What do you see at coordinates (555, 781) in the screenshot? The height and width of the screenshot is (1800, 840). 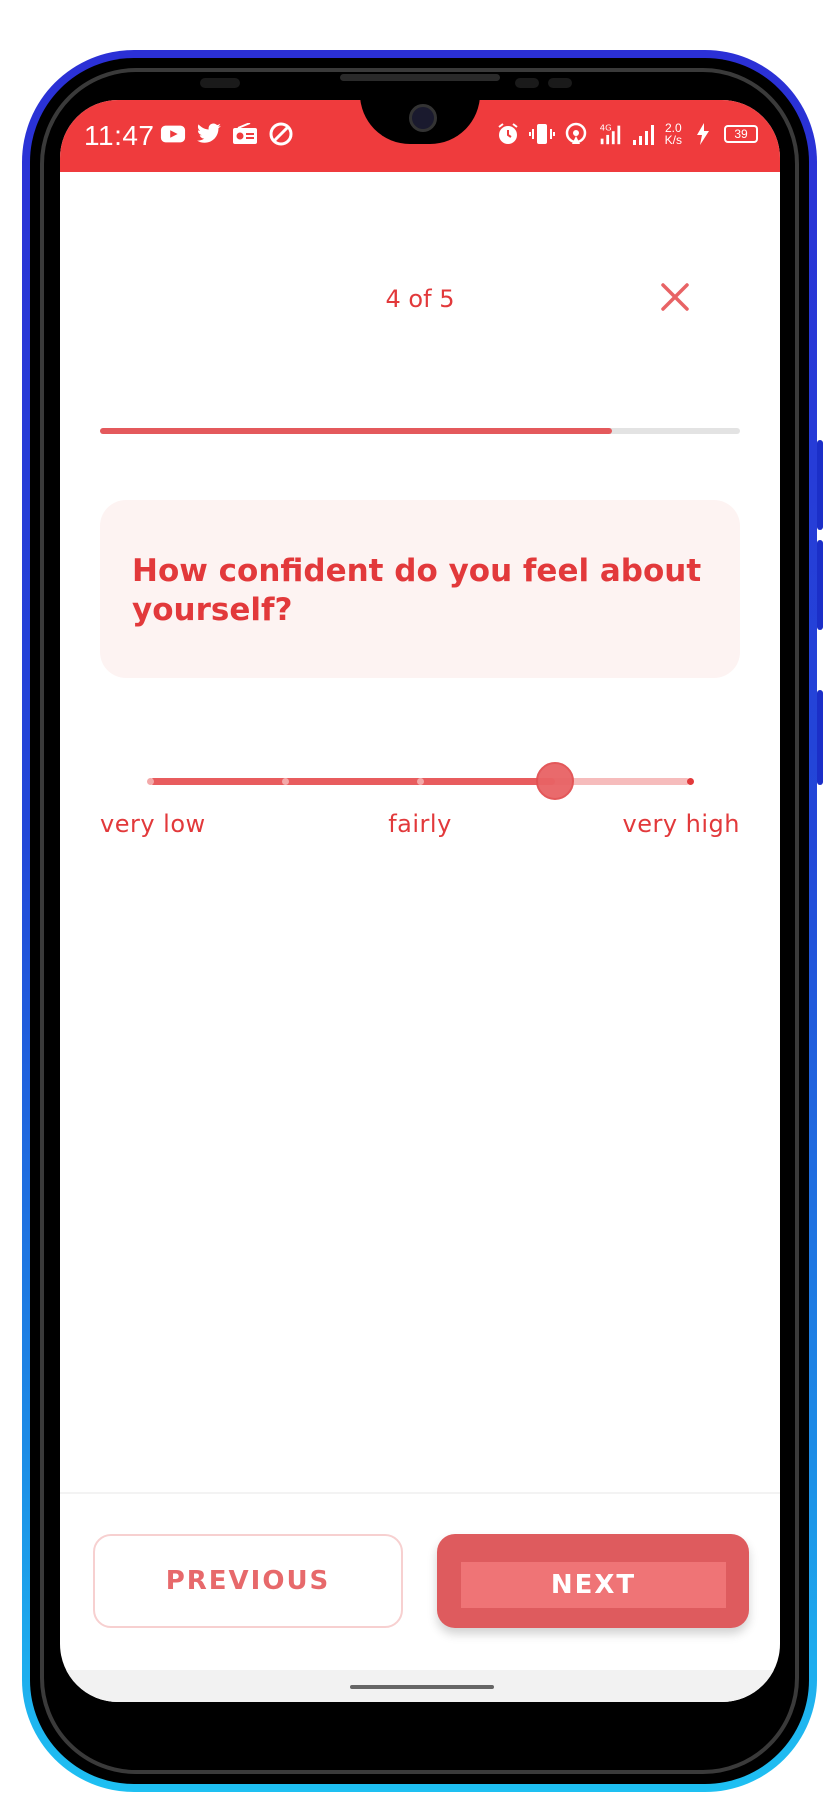 I see `slider-thumb` at bounding box center [555, 781].